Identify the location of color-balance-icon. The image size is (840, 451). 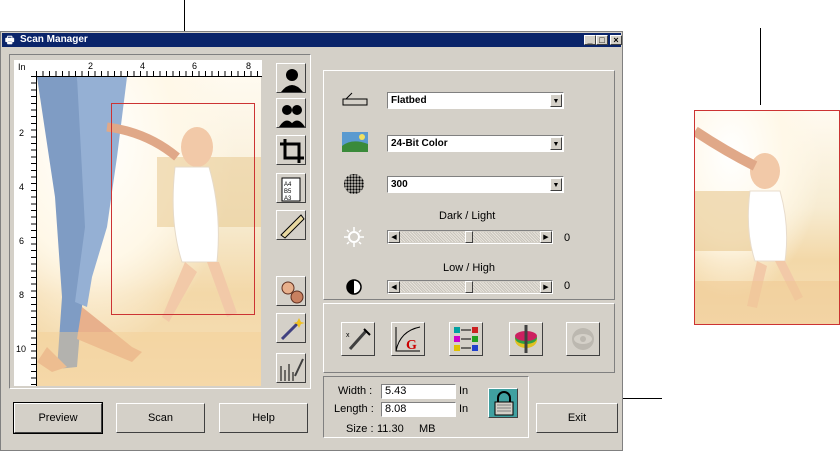
(466, 339).